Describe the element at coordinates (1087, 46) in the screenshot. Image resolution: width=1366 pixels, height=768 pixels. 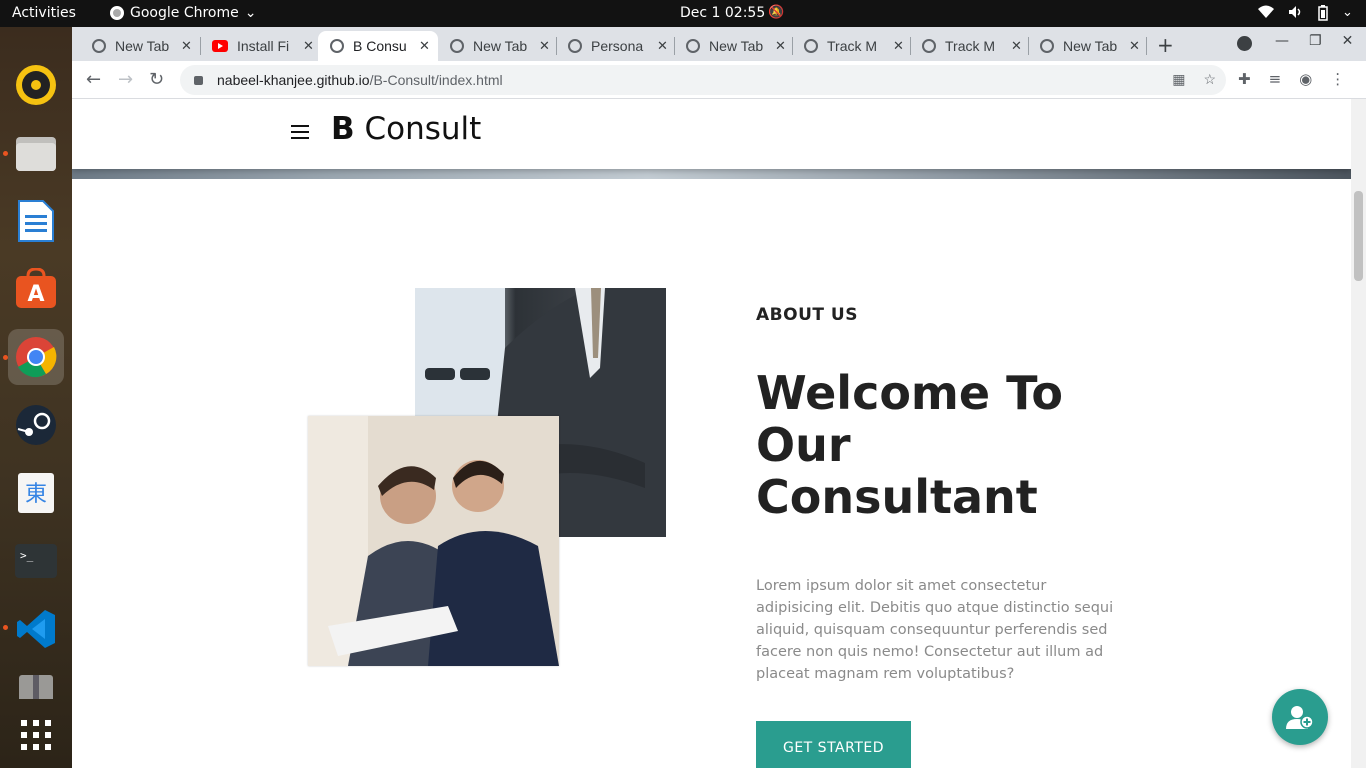
I see `tab-new-tab-4: New Tab ✕` at that location.